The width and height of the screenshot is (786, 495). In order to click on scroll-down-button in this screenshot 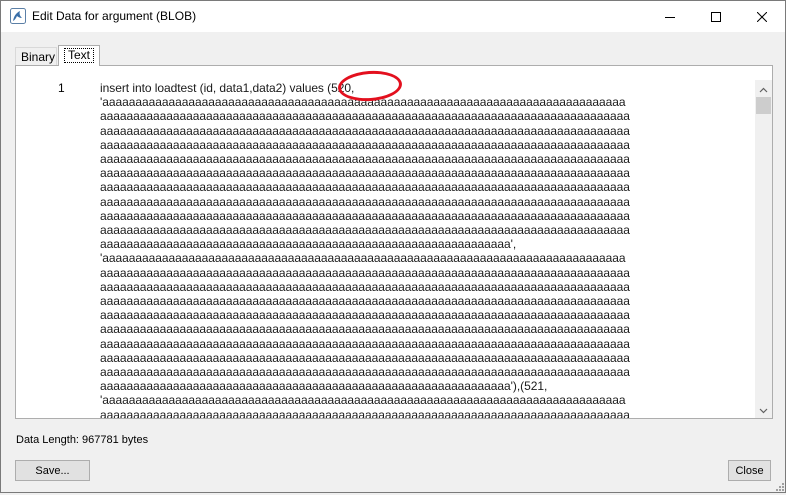, I will do `click(763, 409)`.